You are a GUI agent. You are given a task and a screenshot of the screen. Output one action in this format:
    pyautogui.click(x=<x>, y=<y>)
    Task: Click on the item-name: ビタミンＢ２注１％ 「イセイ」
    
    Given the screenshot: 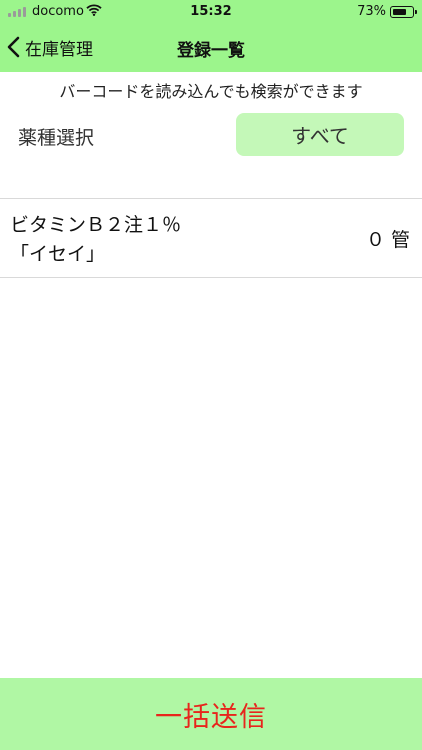 What is the action you would take?
    pyautogui.click(x=96, y=239)
    